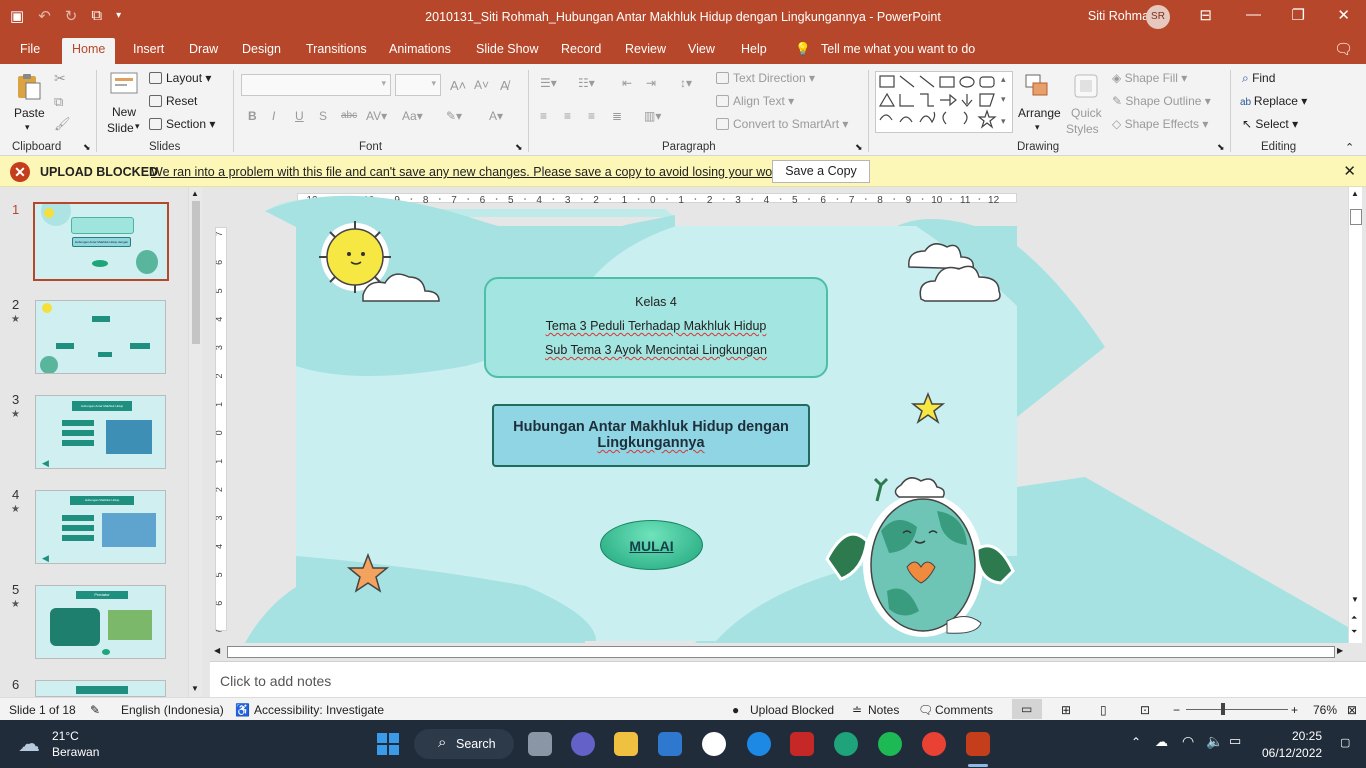 The height and width of the screenshot is (768, 1366). What do you see at coordinates (1149, 78) in the screenshot?
I see `shape-fill-button: ◈ Shape Fill ▾` at bounding box center [1149, 78].